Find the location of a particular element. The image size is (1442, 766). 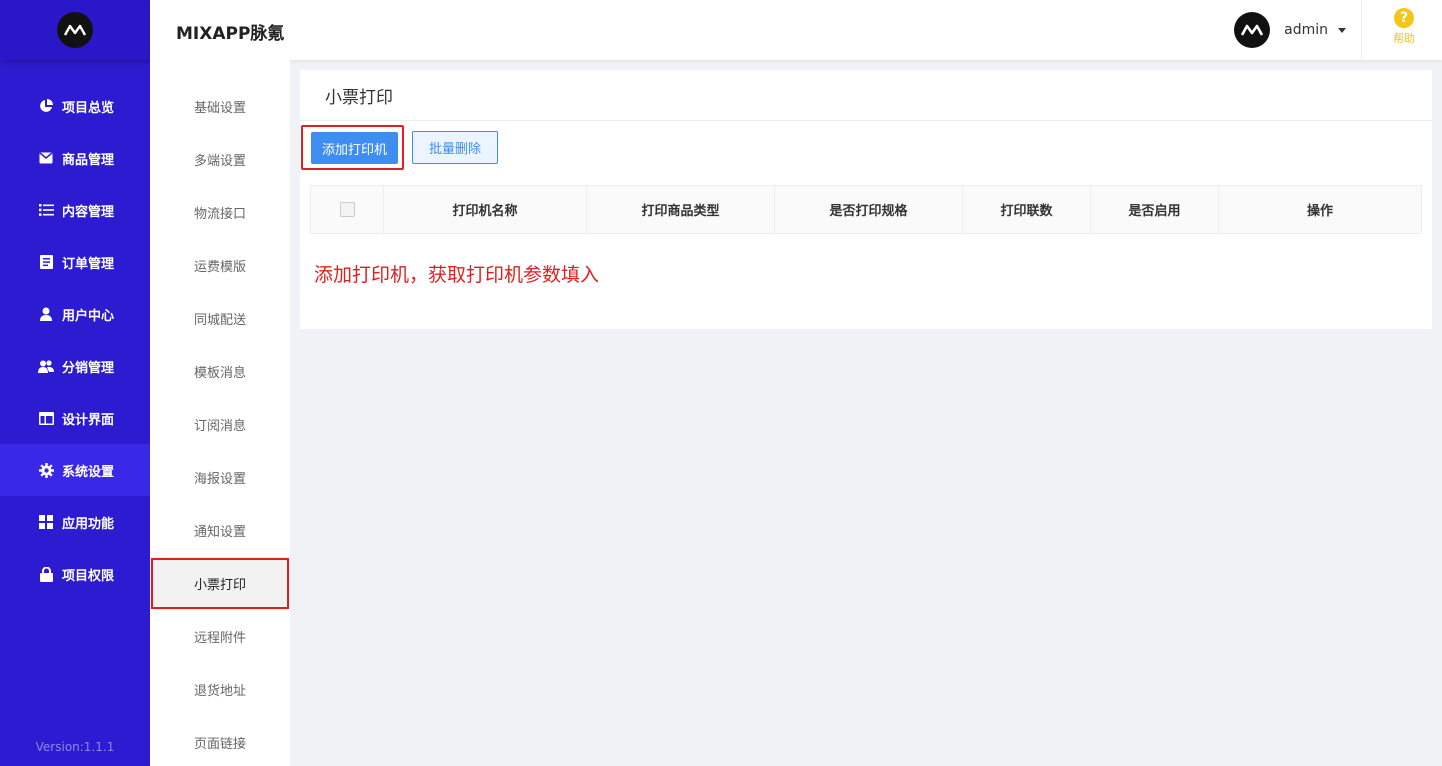

subnav-item-template-message: 模板消息 is located at coordinates (220, 371).